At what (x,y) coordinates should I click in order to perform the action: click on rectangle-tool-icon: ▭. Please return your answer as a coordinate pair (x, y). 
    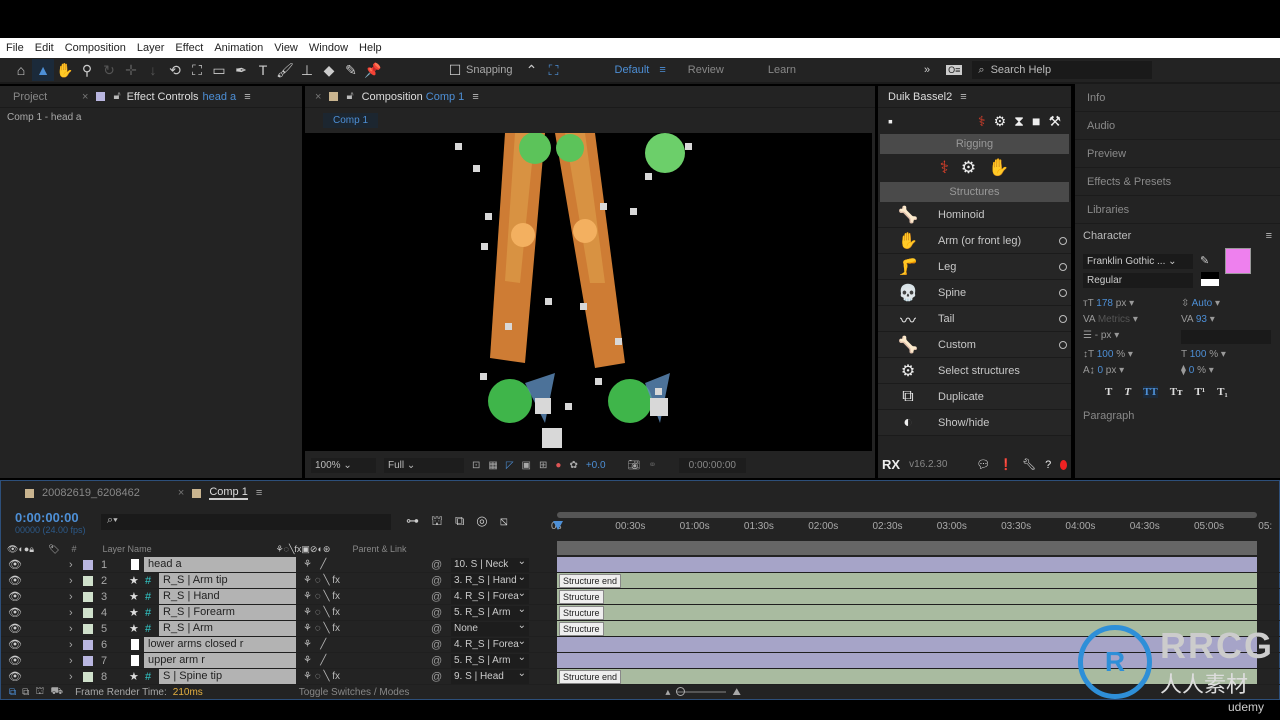
    Looking at the image, I should click on (219, 70).